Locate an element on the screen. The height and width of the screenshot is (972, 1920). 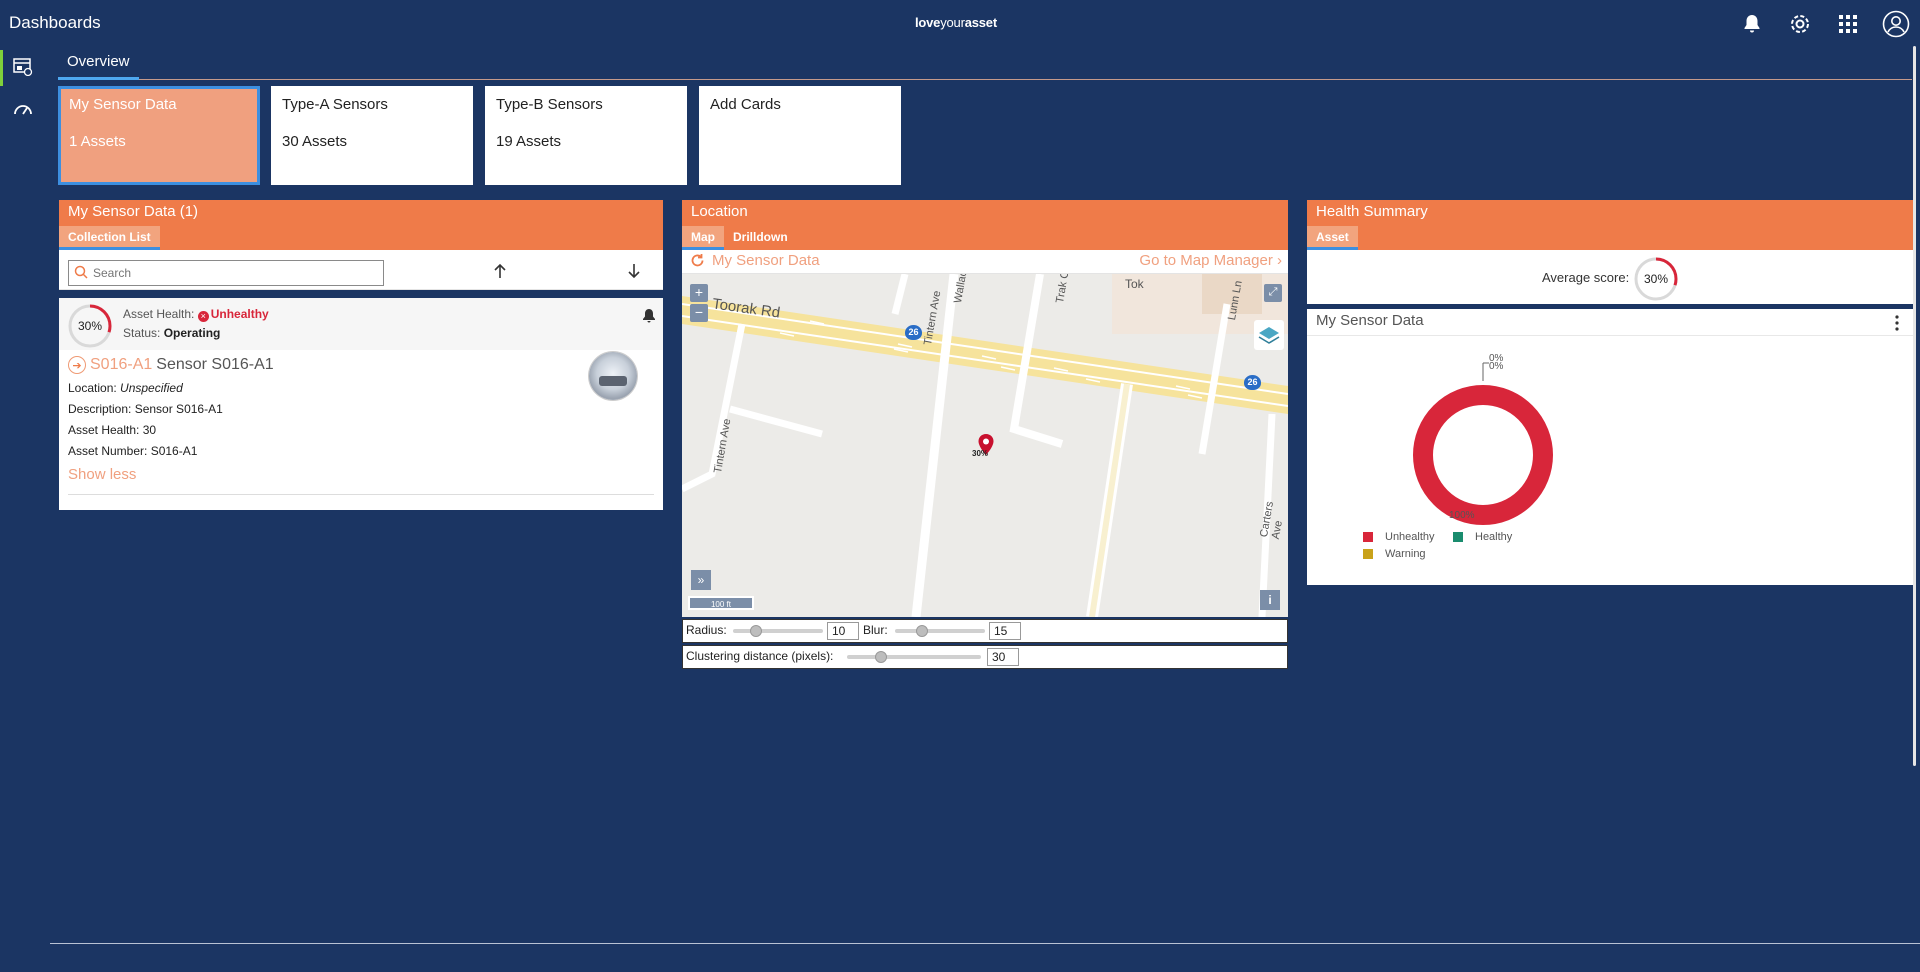
chevron-right-icon: › is located at coordinates (1279, 260).